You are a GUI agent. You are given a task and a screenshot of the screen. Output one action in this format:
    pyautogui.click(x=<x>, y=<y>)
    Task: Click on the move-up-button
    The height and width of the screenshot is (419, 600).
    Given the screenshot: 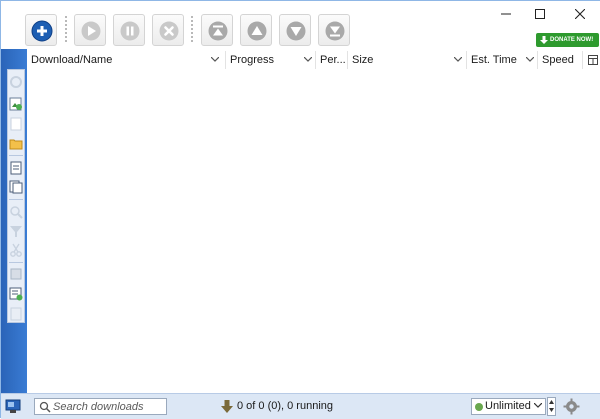 What is the action you would take?
    pyautogui.click(x=256, y=30)
    